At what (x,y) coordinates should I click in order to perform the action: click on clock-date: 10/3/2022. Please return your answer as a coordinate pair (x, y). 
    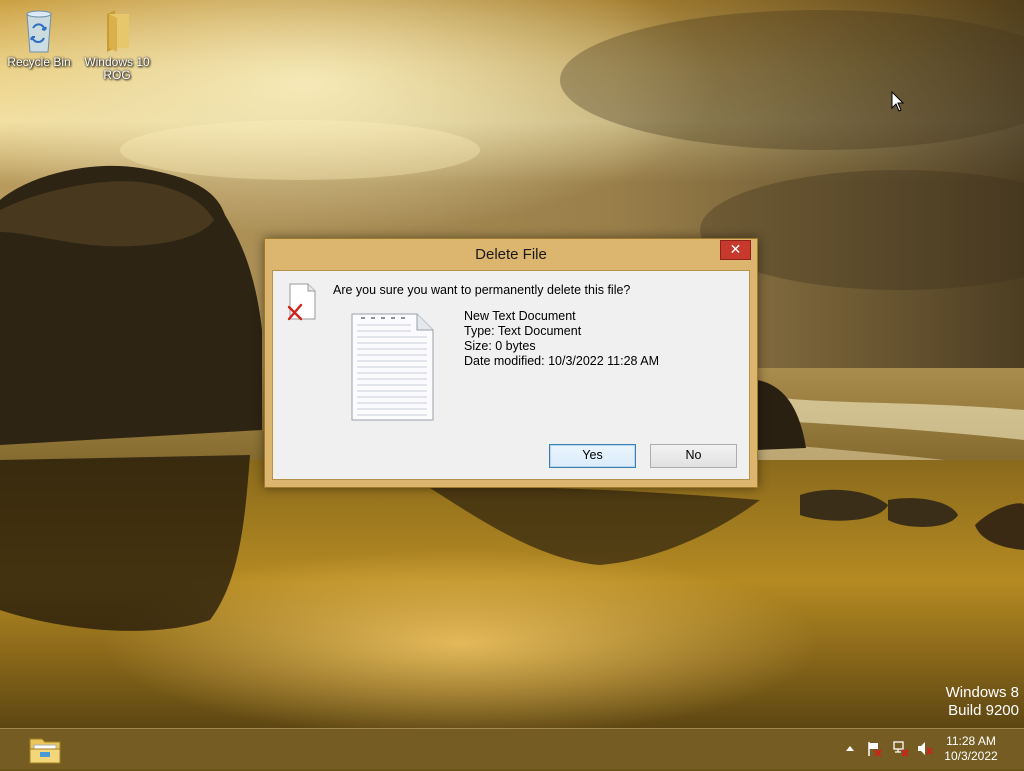
    Looking at the image, I should click on (971, 756).